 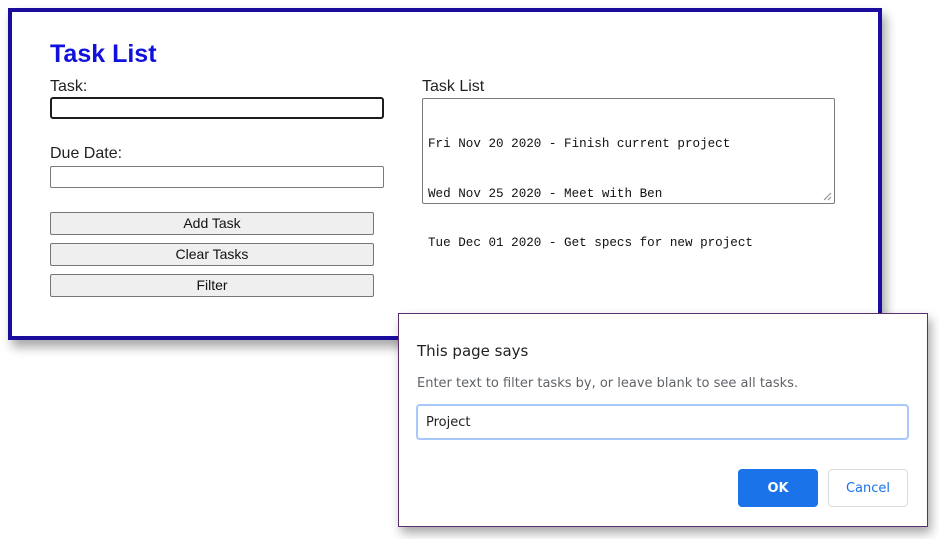 What do you see at coordinates (212, 223) in the screenshot?
I see `add-task-button: Add Task` at bounding box center [212, 223].